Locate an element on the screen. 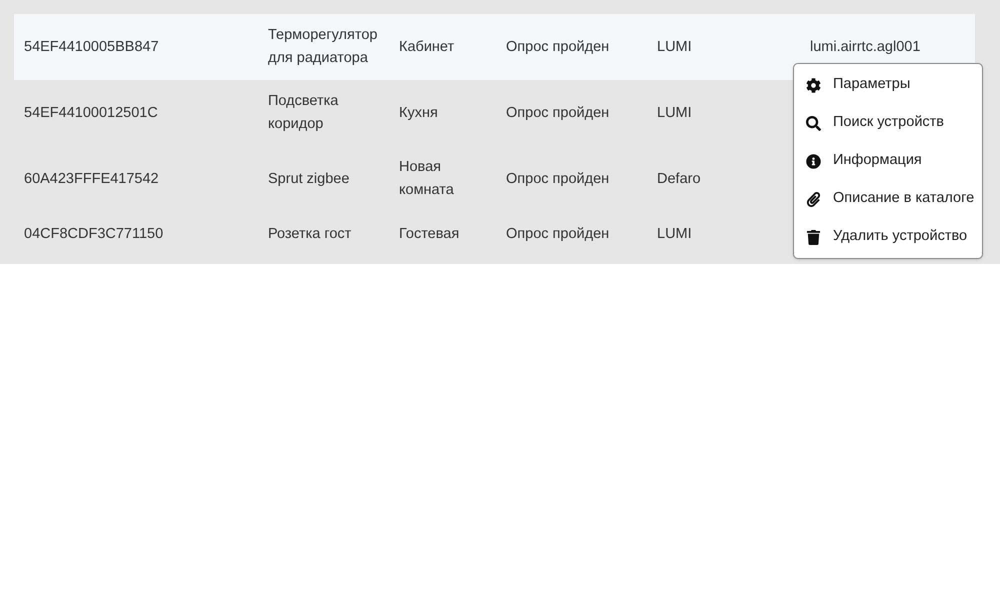  table-cell-text: Кухня is located at coordinates (418, 113).